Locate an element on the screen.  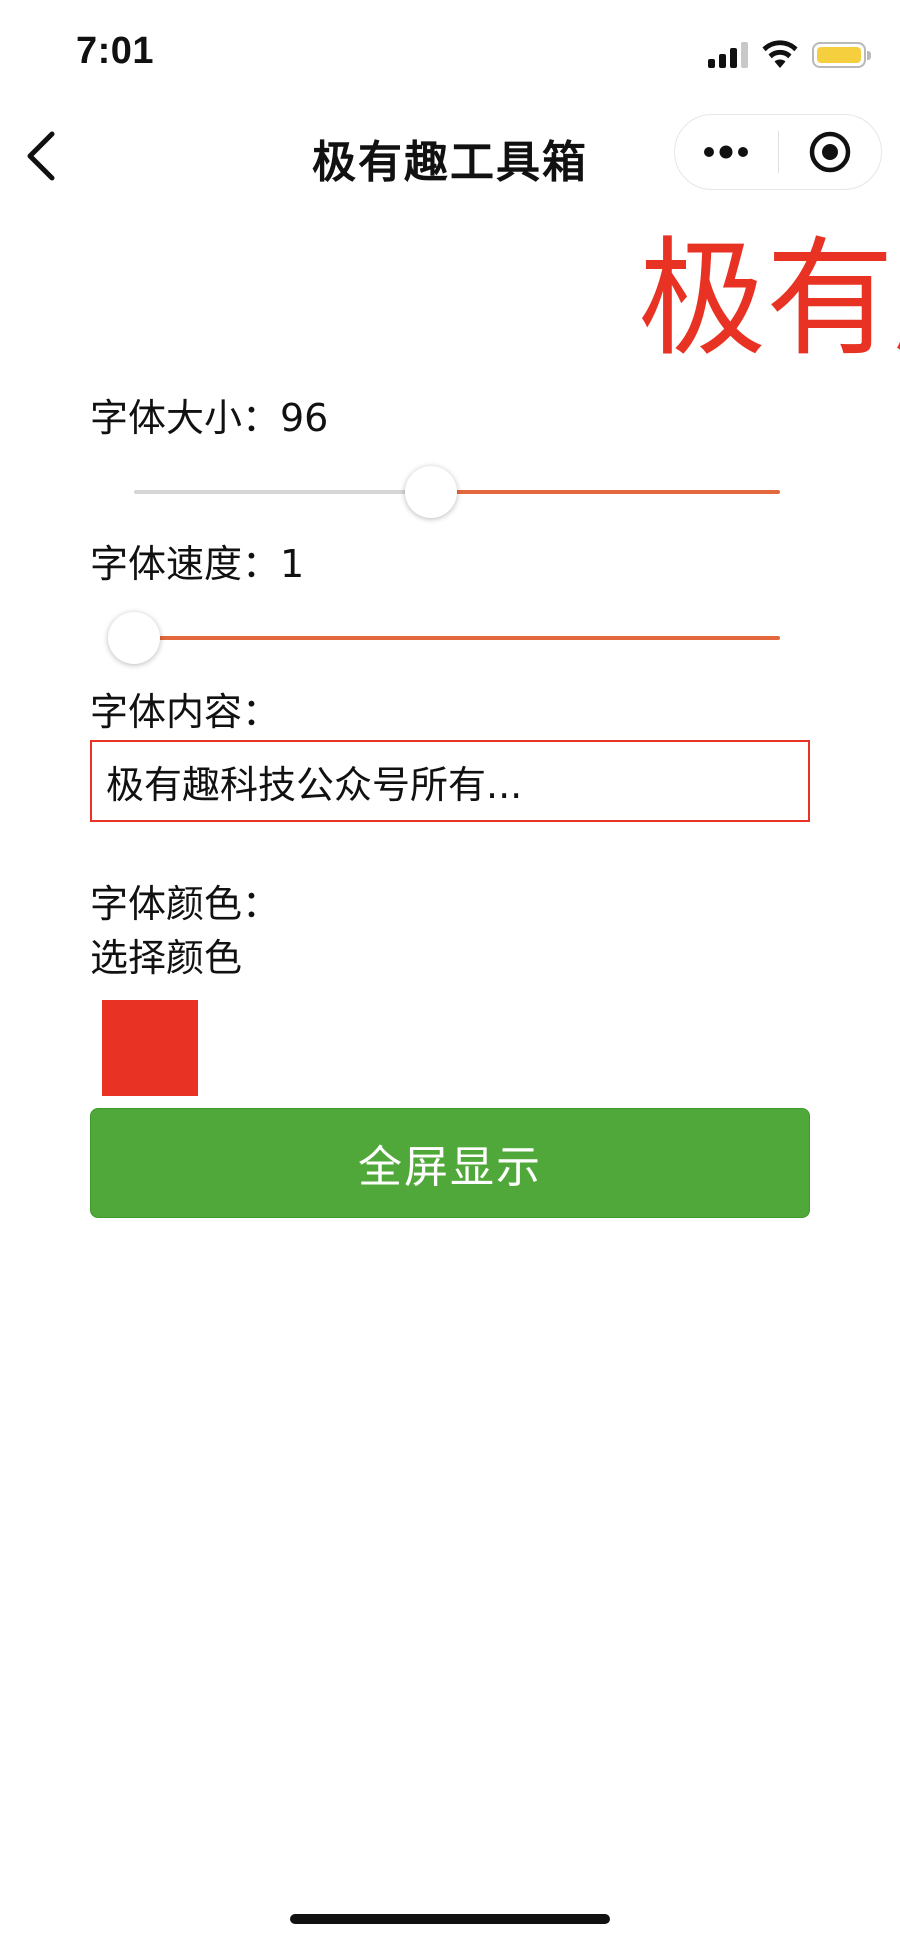
home-indicator is located at coordinates (450, 1919).